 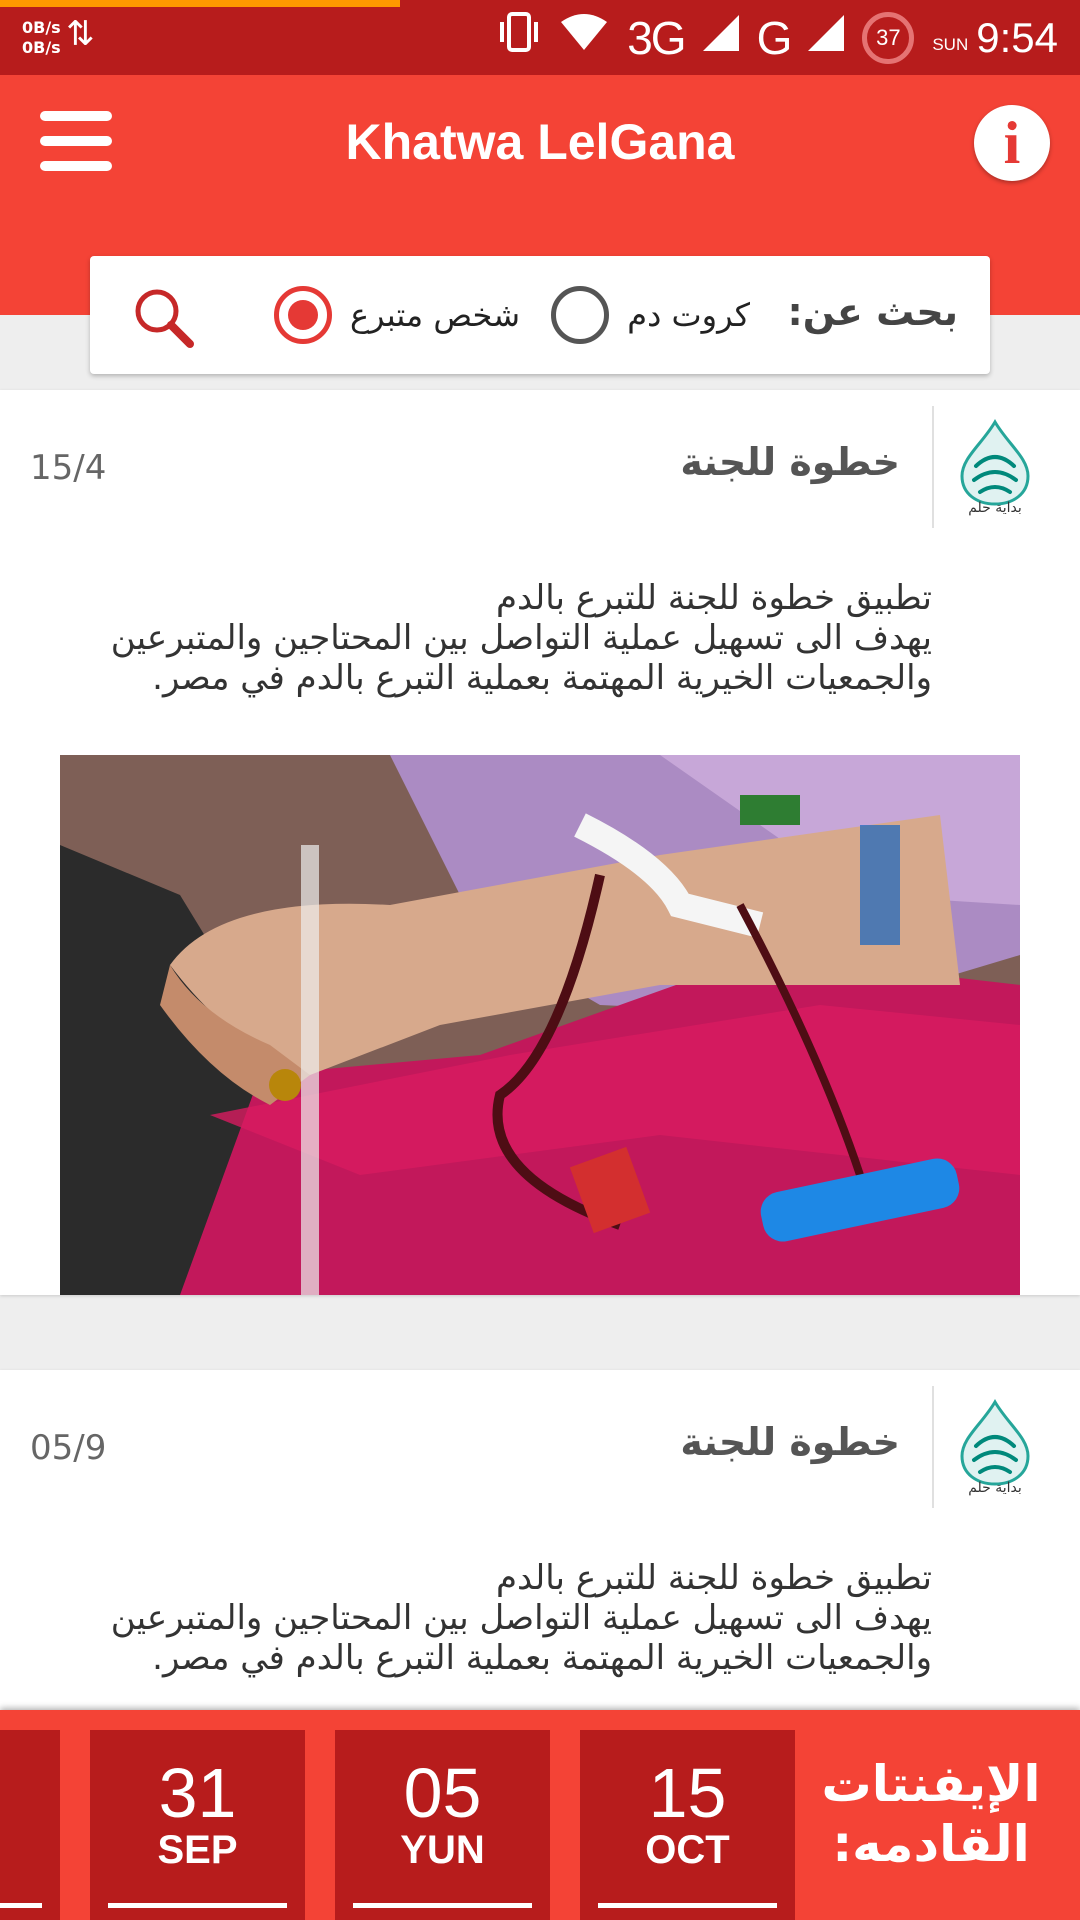 I want to click on network-3g: 3G, so click(x=656, y=38).